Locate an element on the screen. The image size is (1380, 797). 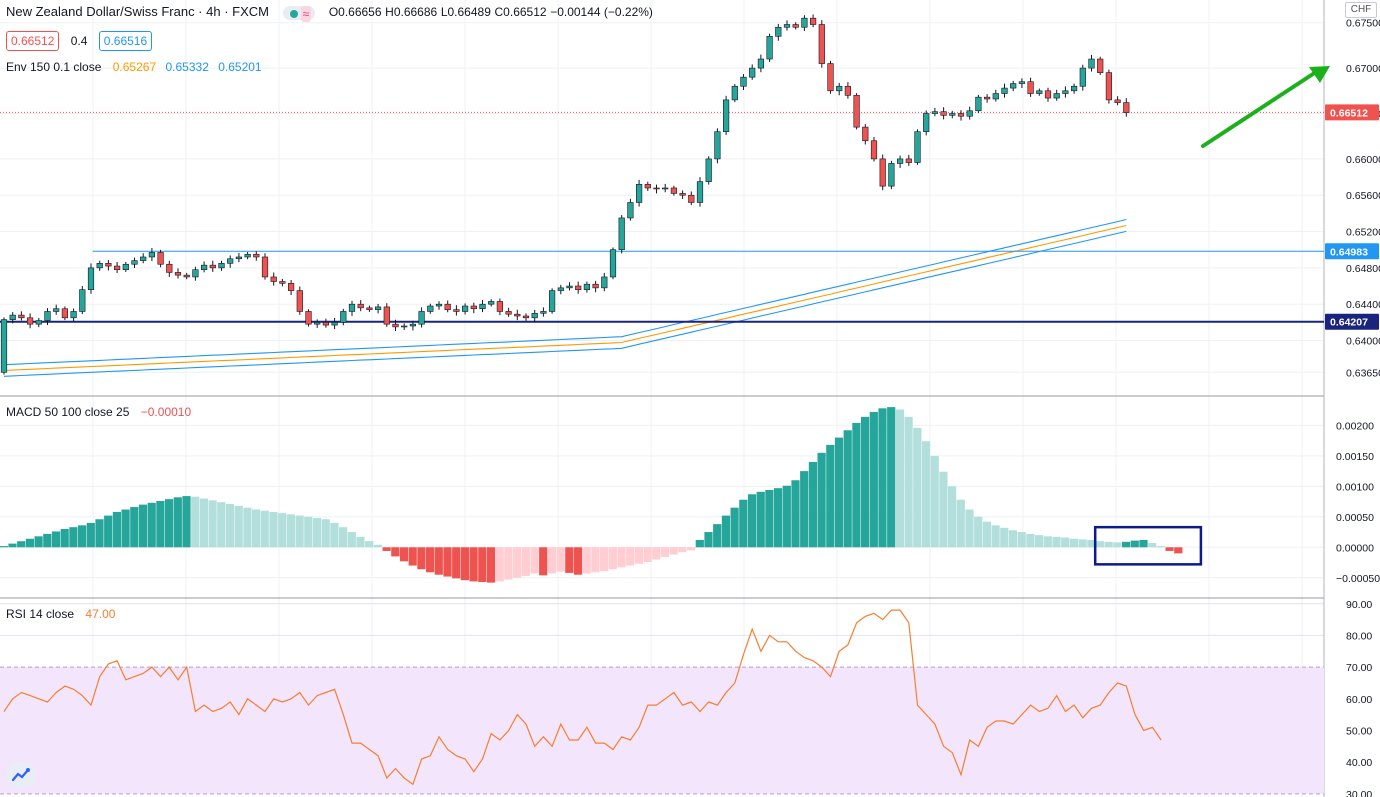
price-tick-label: 0.67500 is located at coordinates (1363, 24).